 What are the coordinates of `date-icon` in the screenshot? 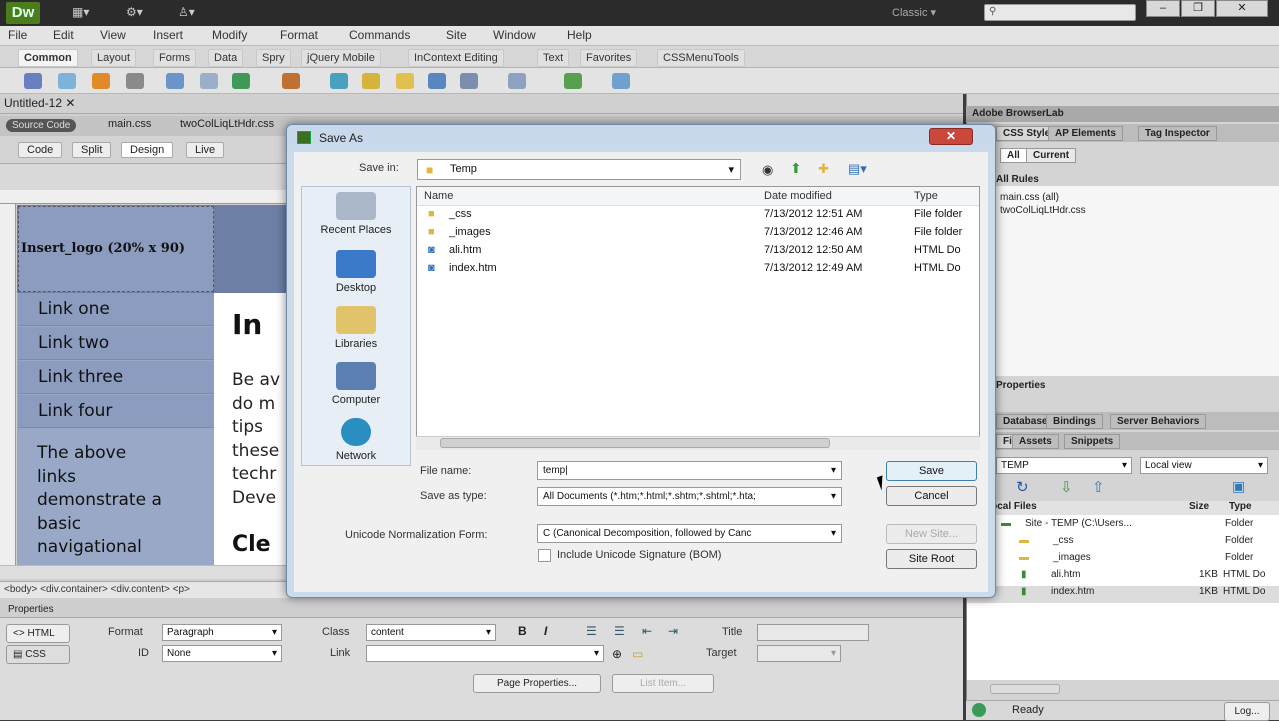 It's located at (371, 81).